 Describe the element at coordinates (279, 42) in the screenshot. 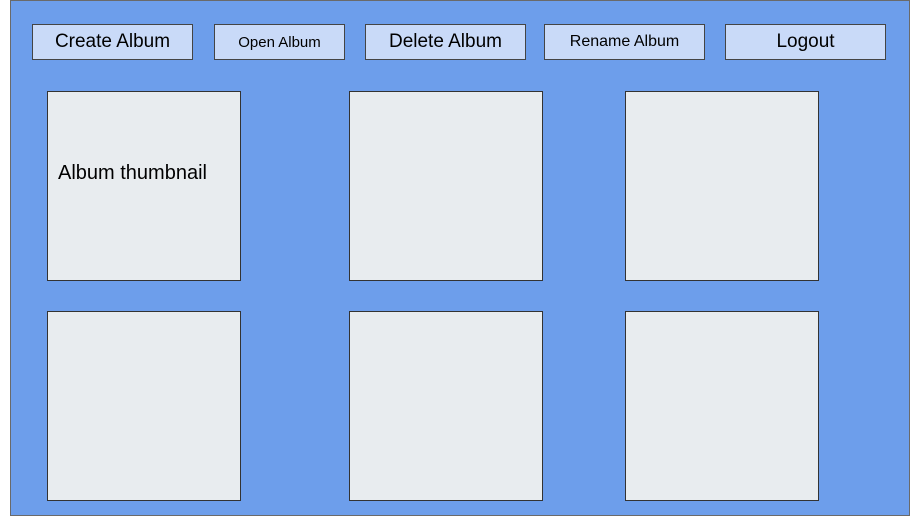

I see `open-album-button: Open Album` at that location.